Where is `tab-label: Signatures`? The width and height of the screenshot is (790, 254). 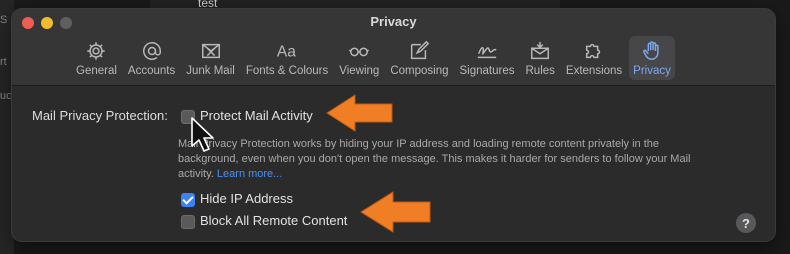
tab-label: Signatures is located at coordinates (487, 71).